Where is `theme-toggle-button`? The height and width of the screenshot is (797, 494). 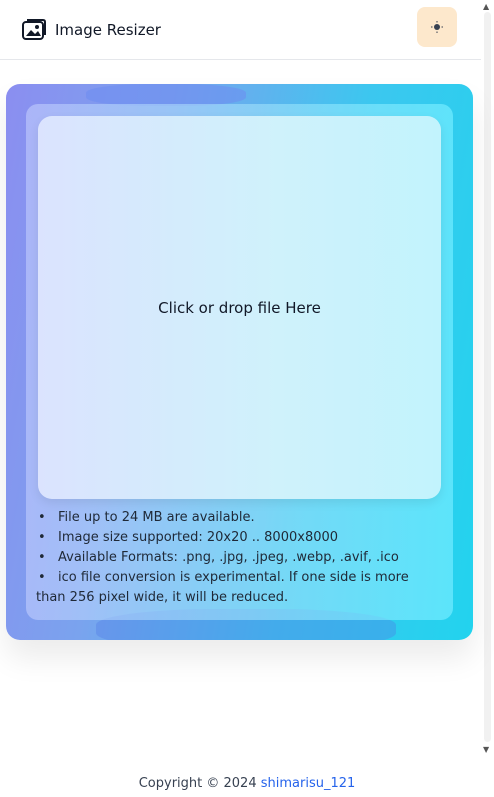 theme-toggle-button is located at coordinates (437, 27).